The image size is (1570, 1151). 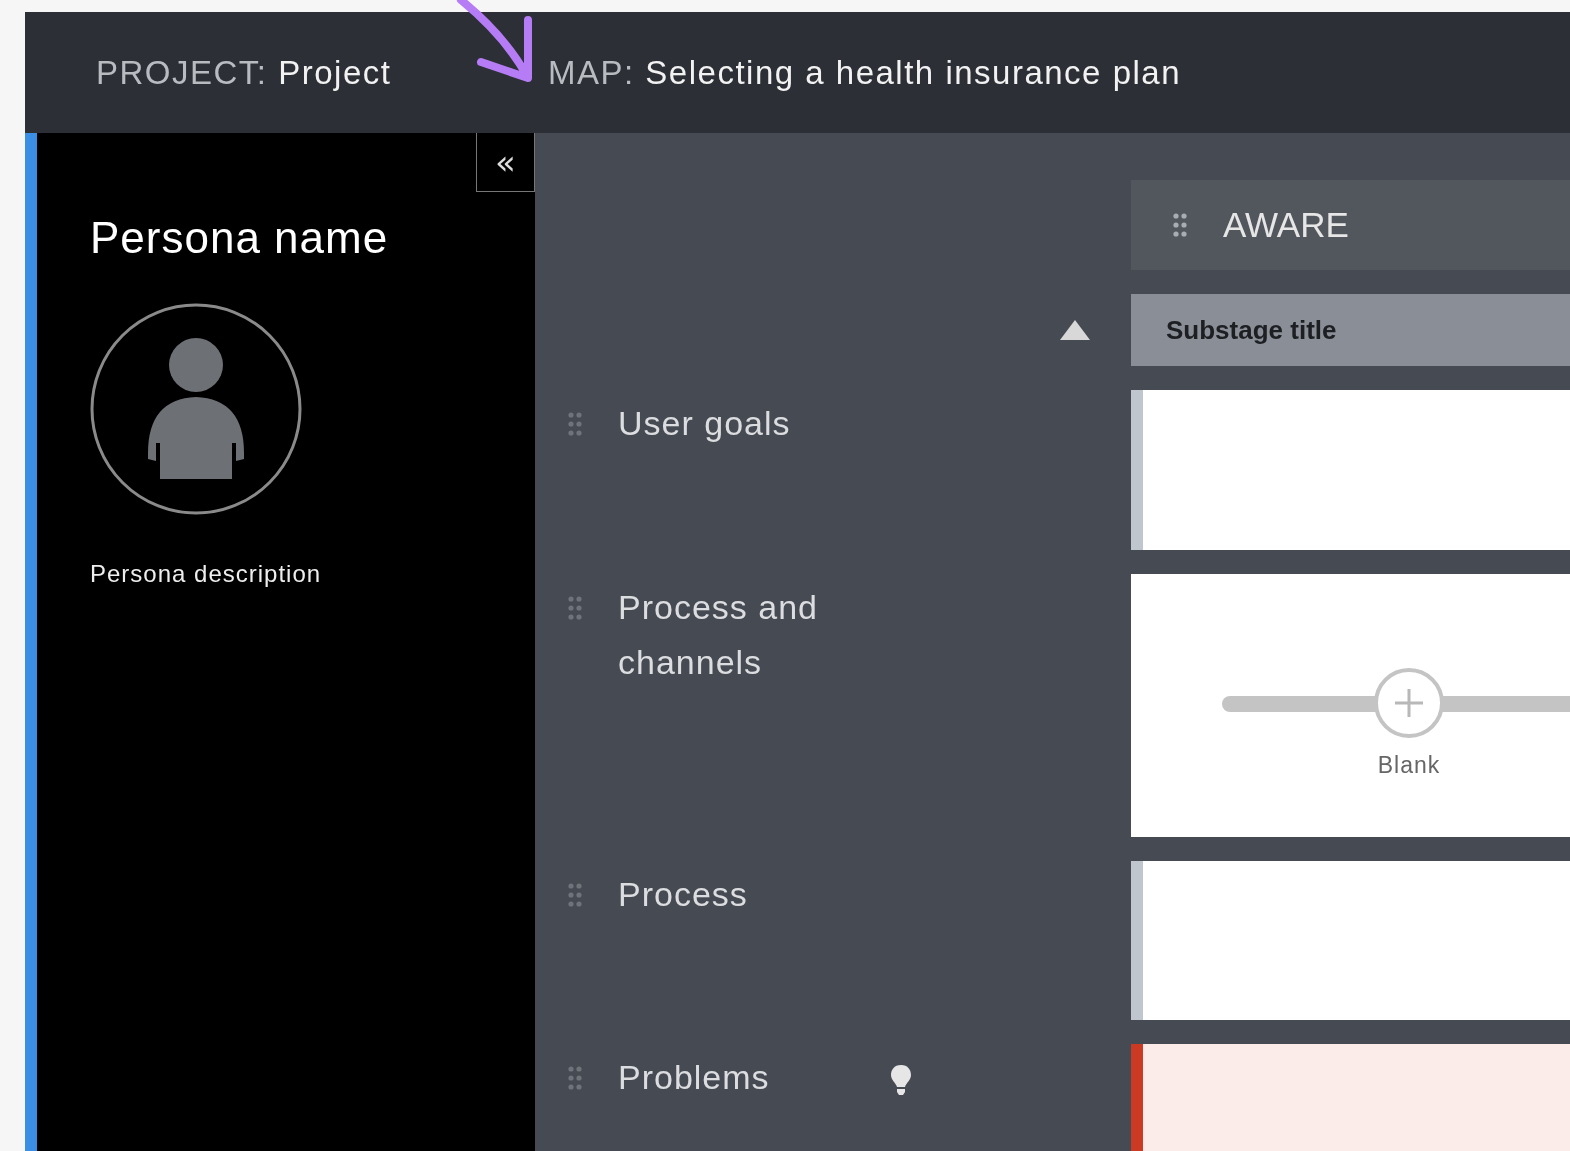 What do you see at coordinates (1409, 703) in the screenshot?
I see `plus-icon` at bounding box center [1409, 703].